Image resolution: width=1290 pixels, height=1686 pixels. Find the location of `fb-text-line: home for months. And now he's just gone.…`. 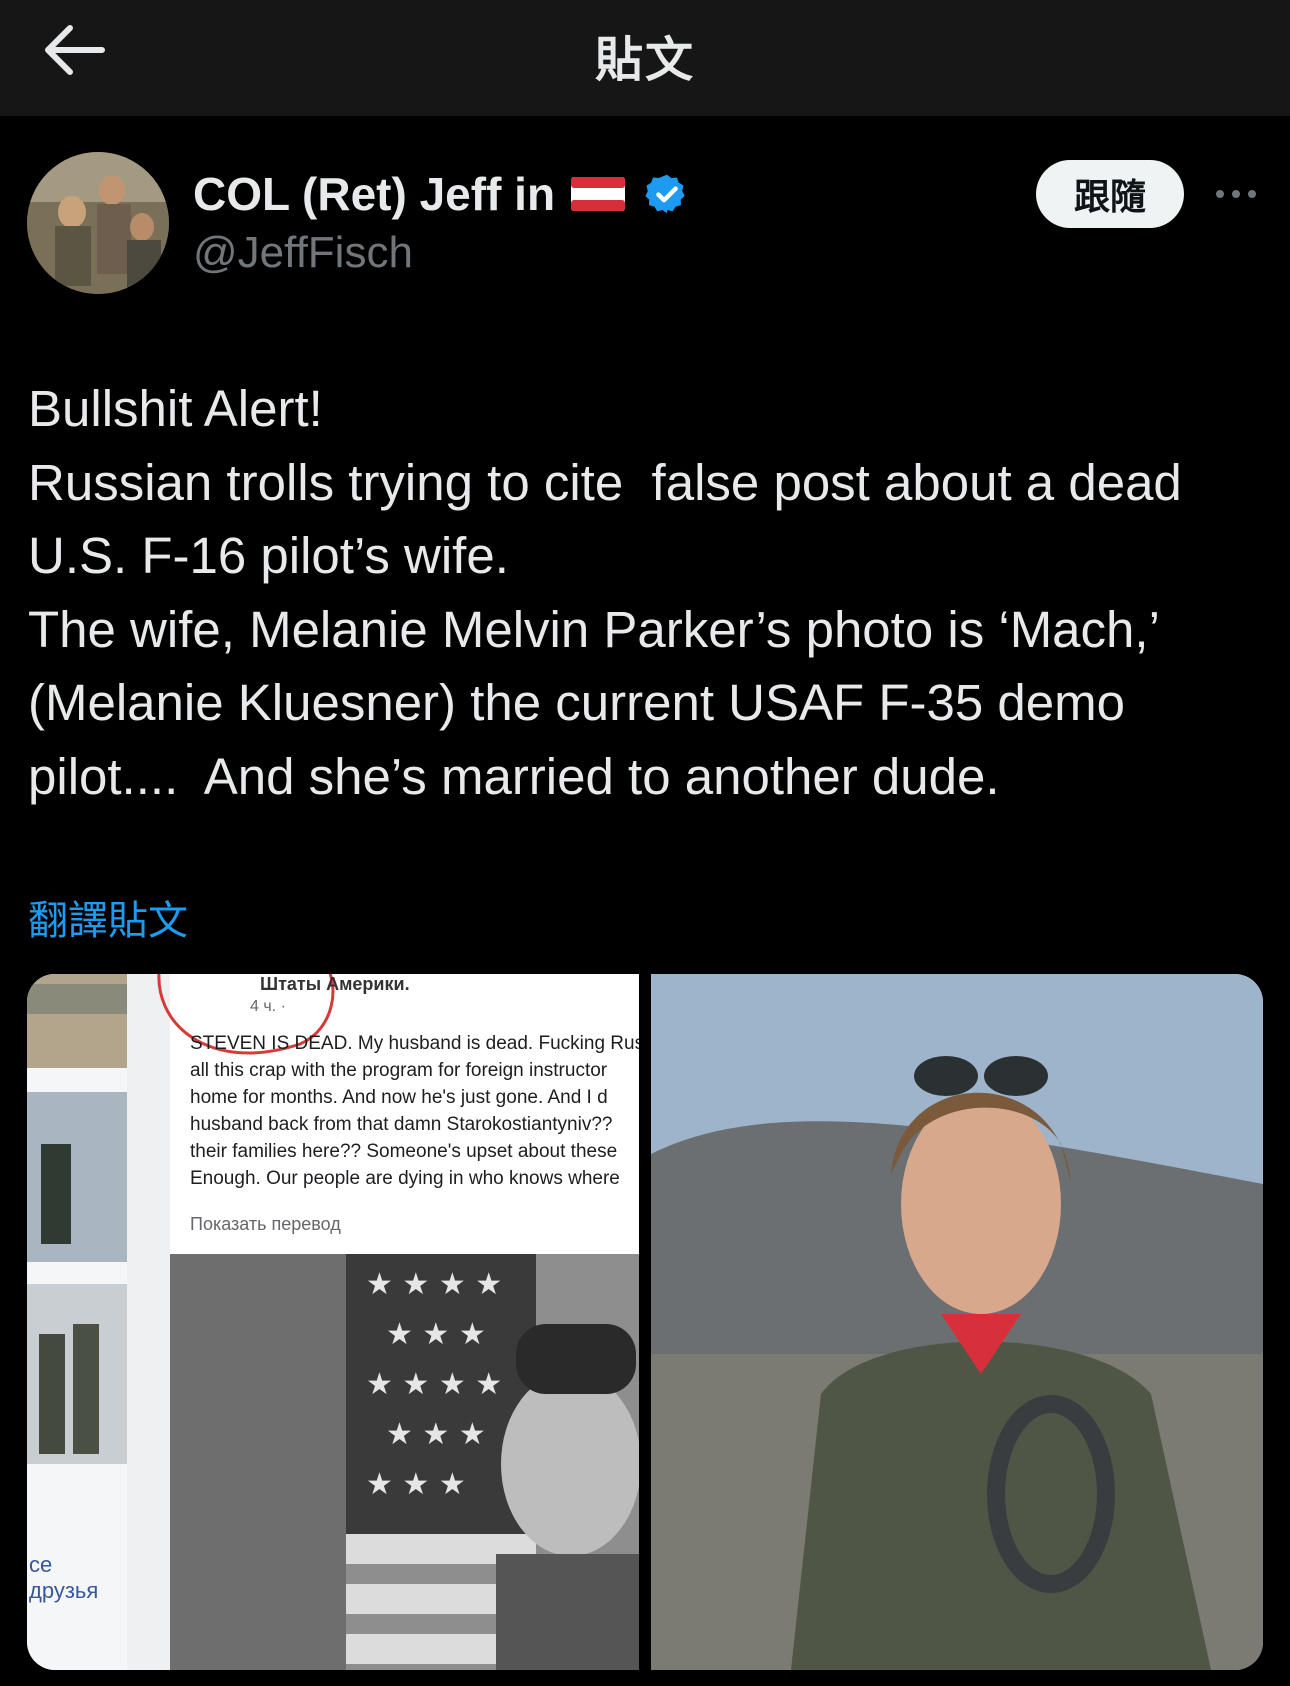

fb-text-line: home for months. And now he's just gone.… is located at coordinates (399, 1097).